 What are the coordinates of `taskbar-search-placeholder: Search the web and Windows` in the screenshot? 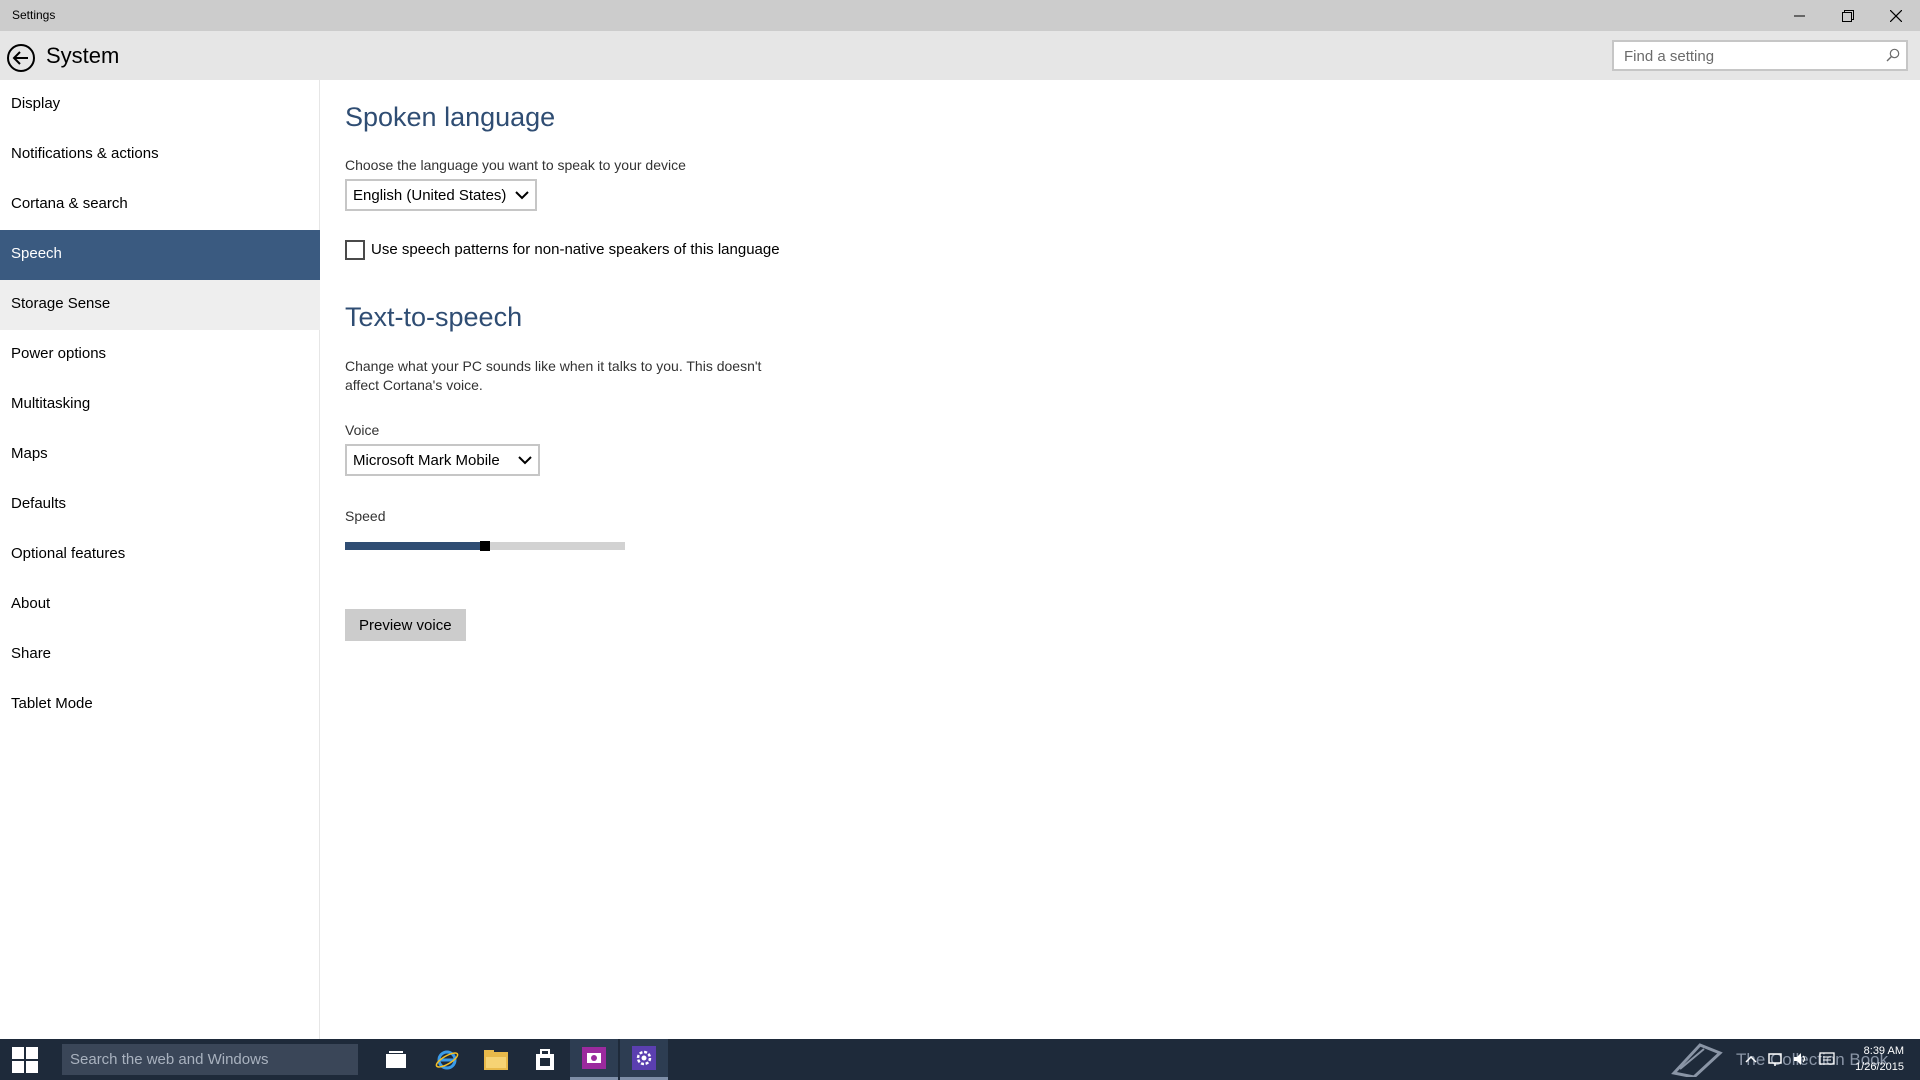 It's located at (169, 1059).